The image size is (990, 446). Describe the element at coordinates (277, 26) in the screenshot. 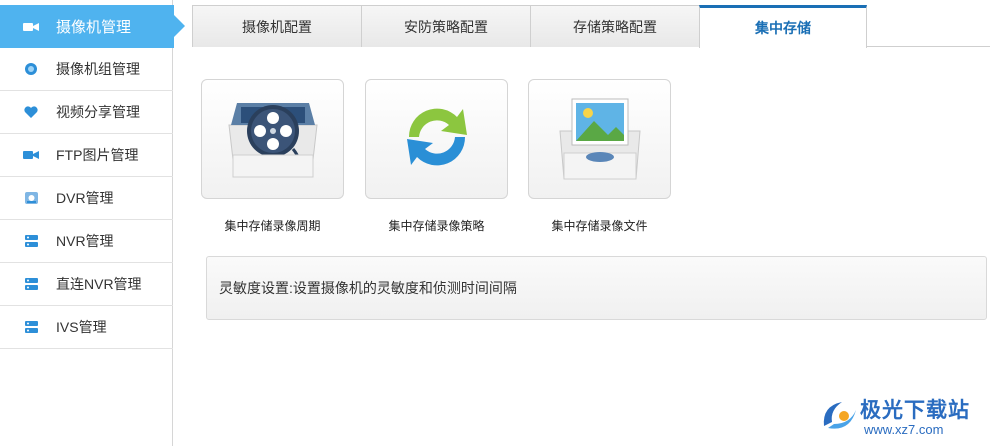

I see `tab-camera-config: 摄像机配置` at that location.